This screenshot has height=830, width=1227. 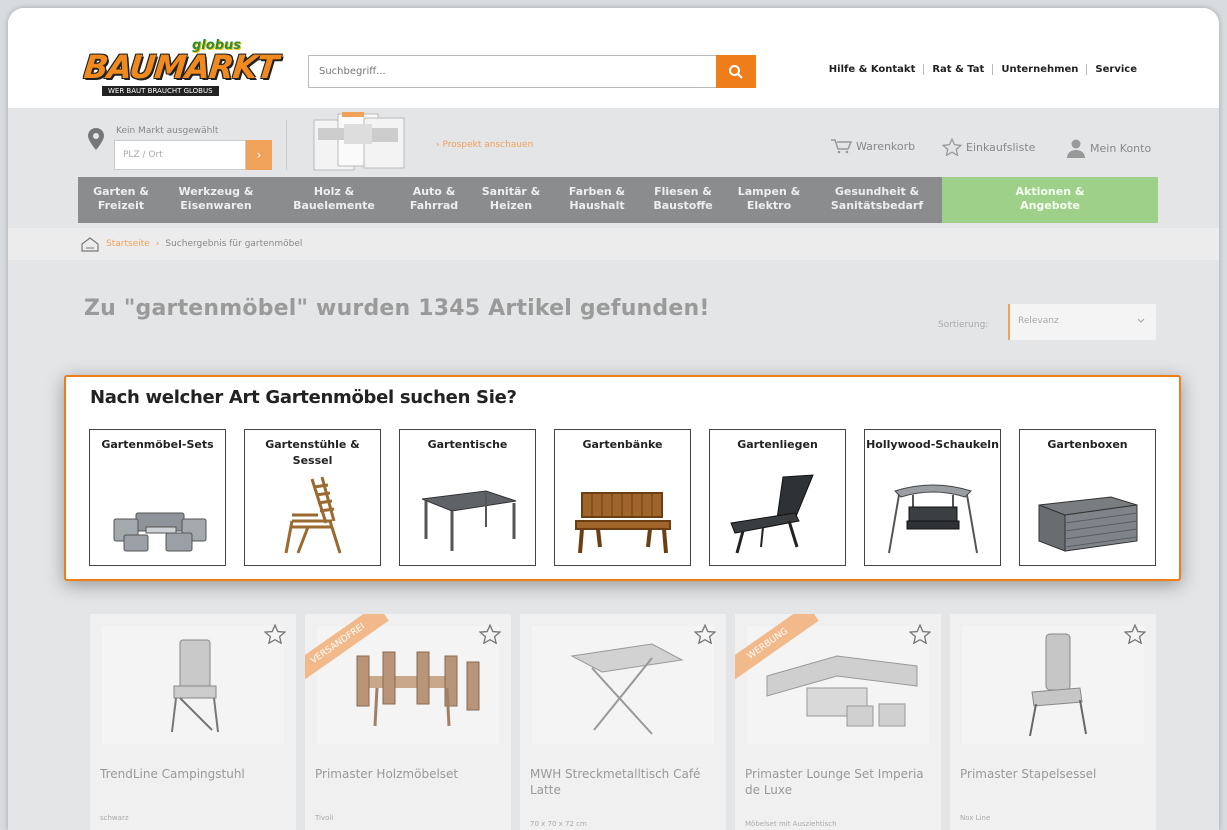 What do you see at coordinates (1050, 205) in the screenshot?
I see `nav-item-line2: Angebote` at bounding box center [1050, 205].